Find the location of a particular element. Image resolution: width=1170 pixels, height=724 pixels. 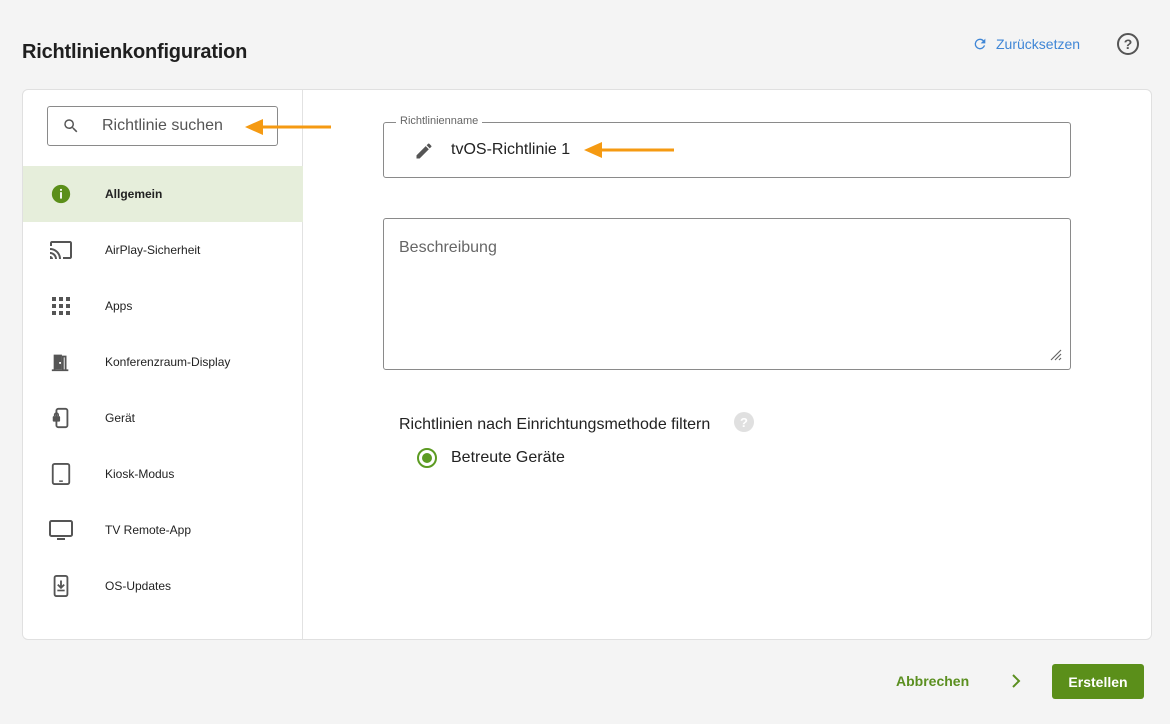

reset-button: Zurücksetzen is located at coordinates (1026, 44).